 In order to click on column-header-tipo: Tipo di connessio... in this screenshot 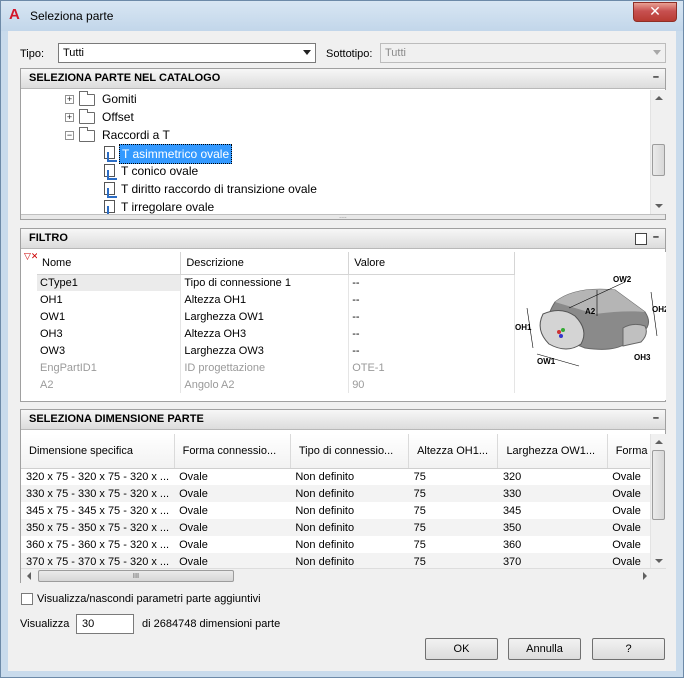, I will do `click(350, 451)`.